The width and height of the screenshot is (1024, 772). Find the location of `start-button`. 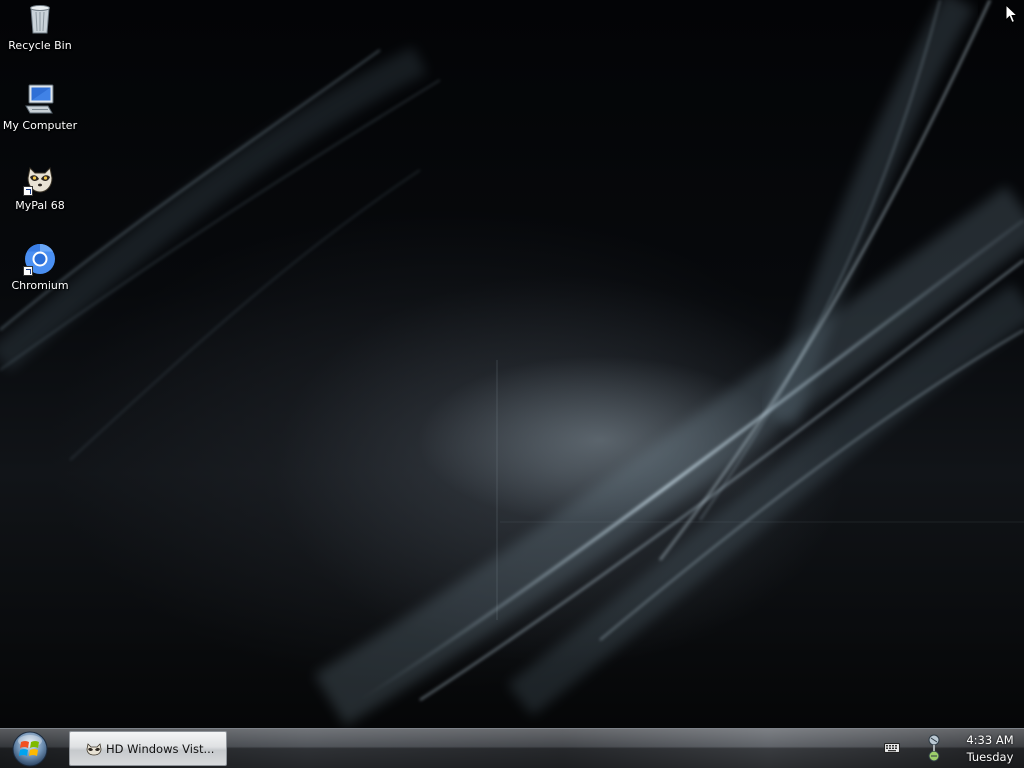

start-button is located at coordinates (30, 749).